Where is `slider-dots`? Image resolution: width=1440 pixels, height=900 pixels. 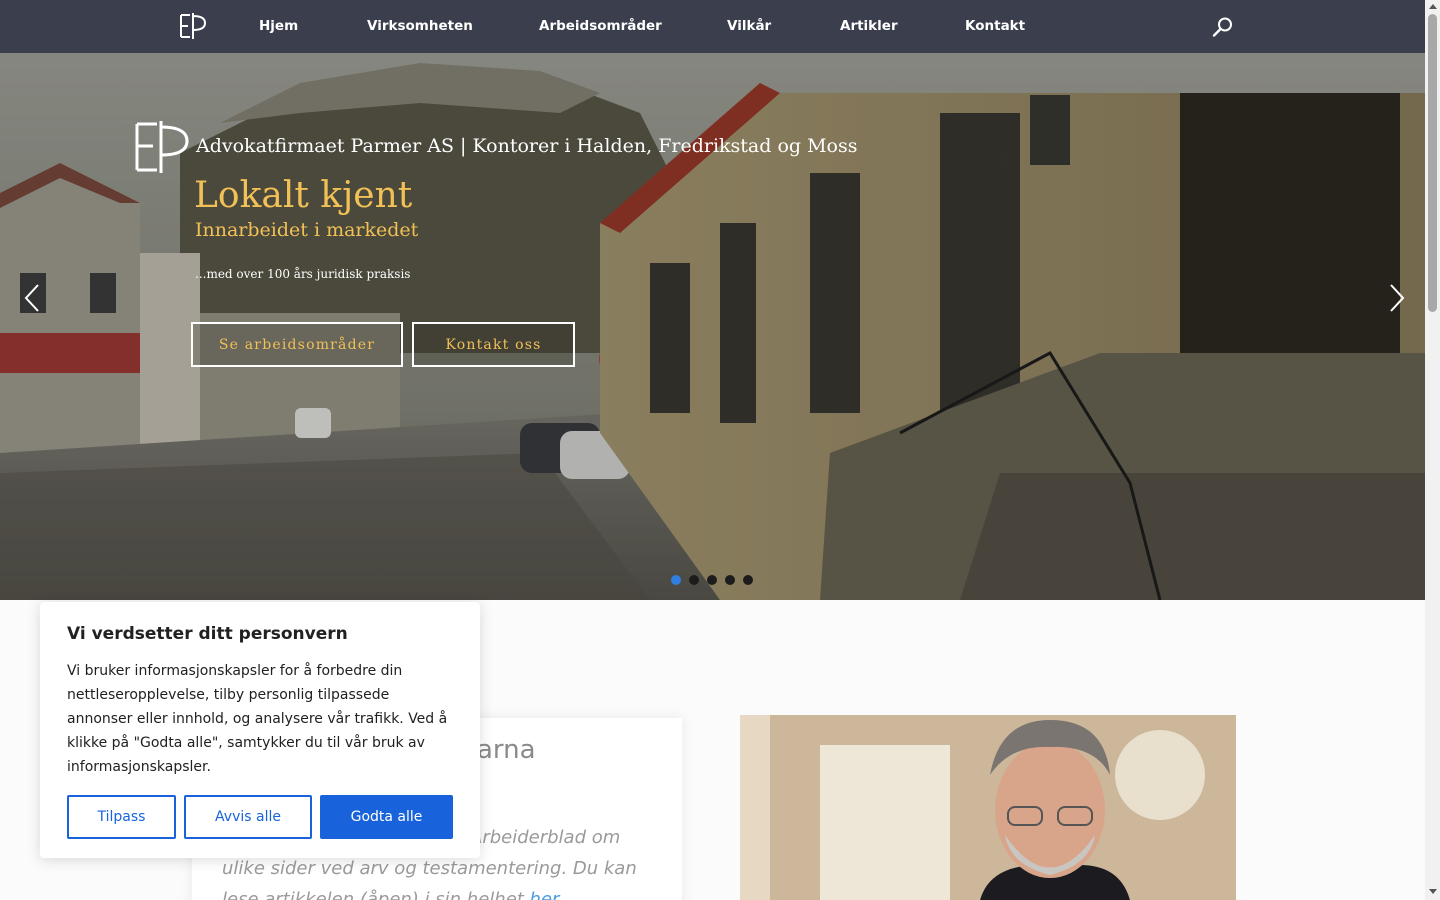
slider-dots is located at coordinates (712, 580).